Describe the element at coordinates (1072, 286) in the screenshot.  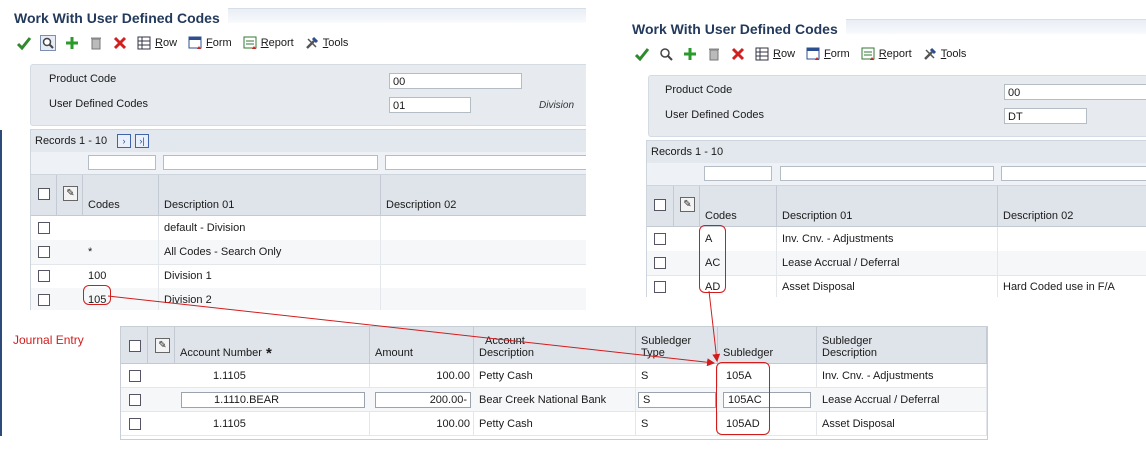
I see `description-02-cell: Hard Coded use in F/A` at that location.